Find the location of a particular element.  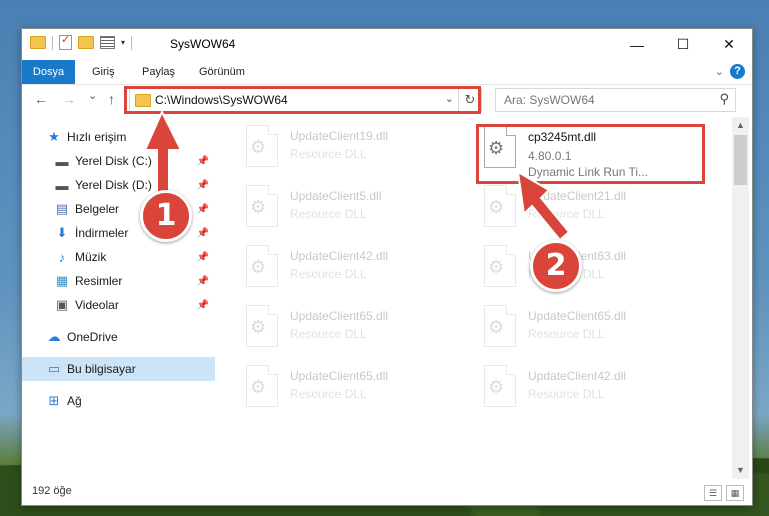

arrow-diagonal-icon is located at coordinates (543, 206).